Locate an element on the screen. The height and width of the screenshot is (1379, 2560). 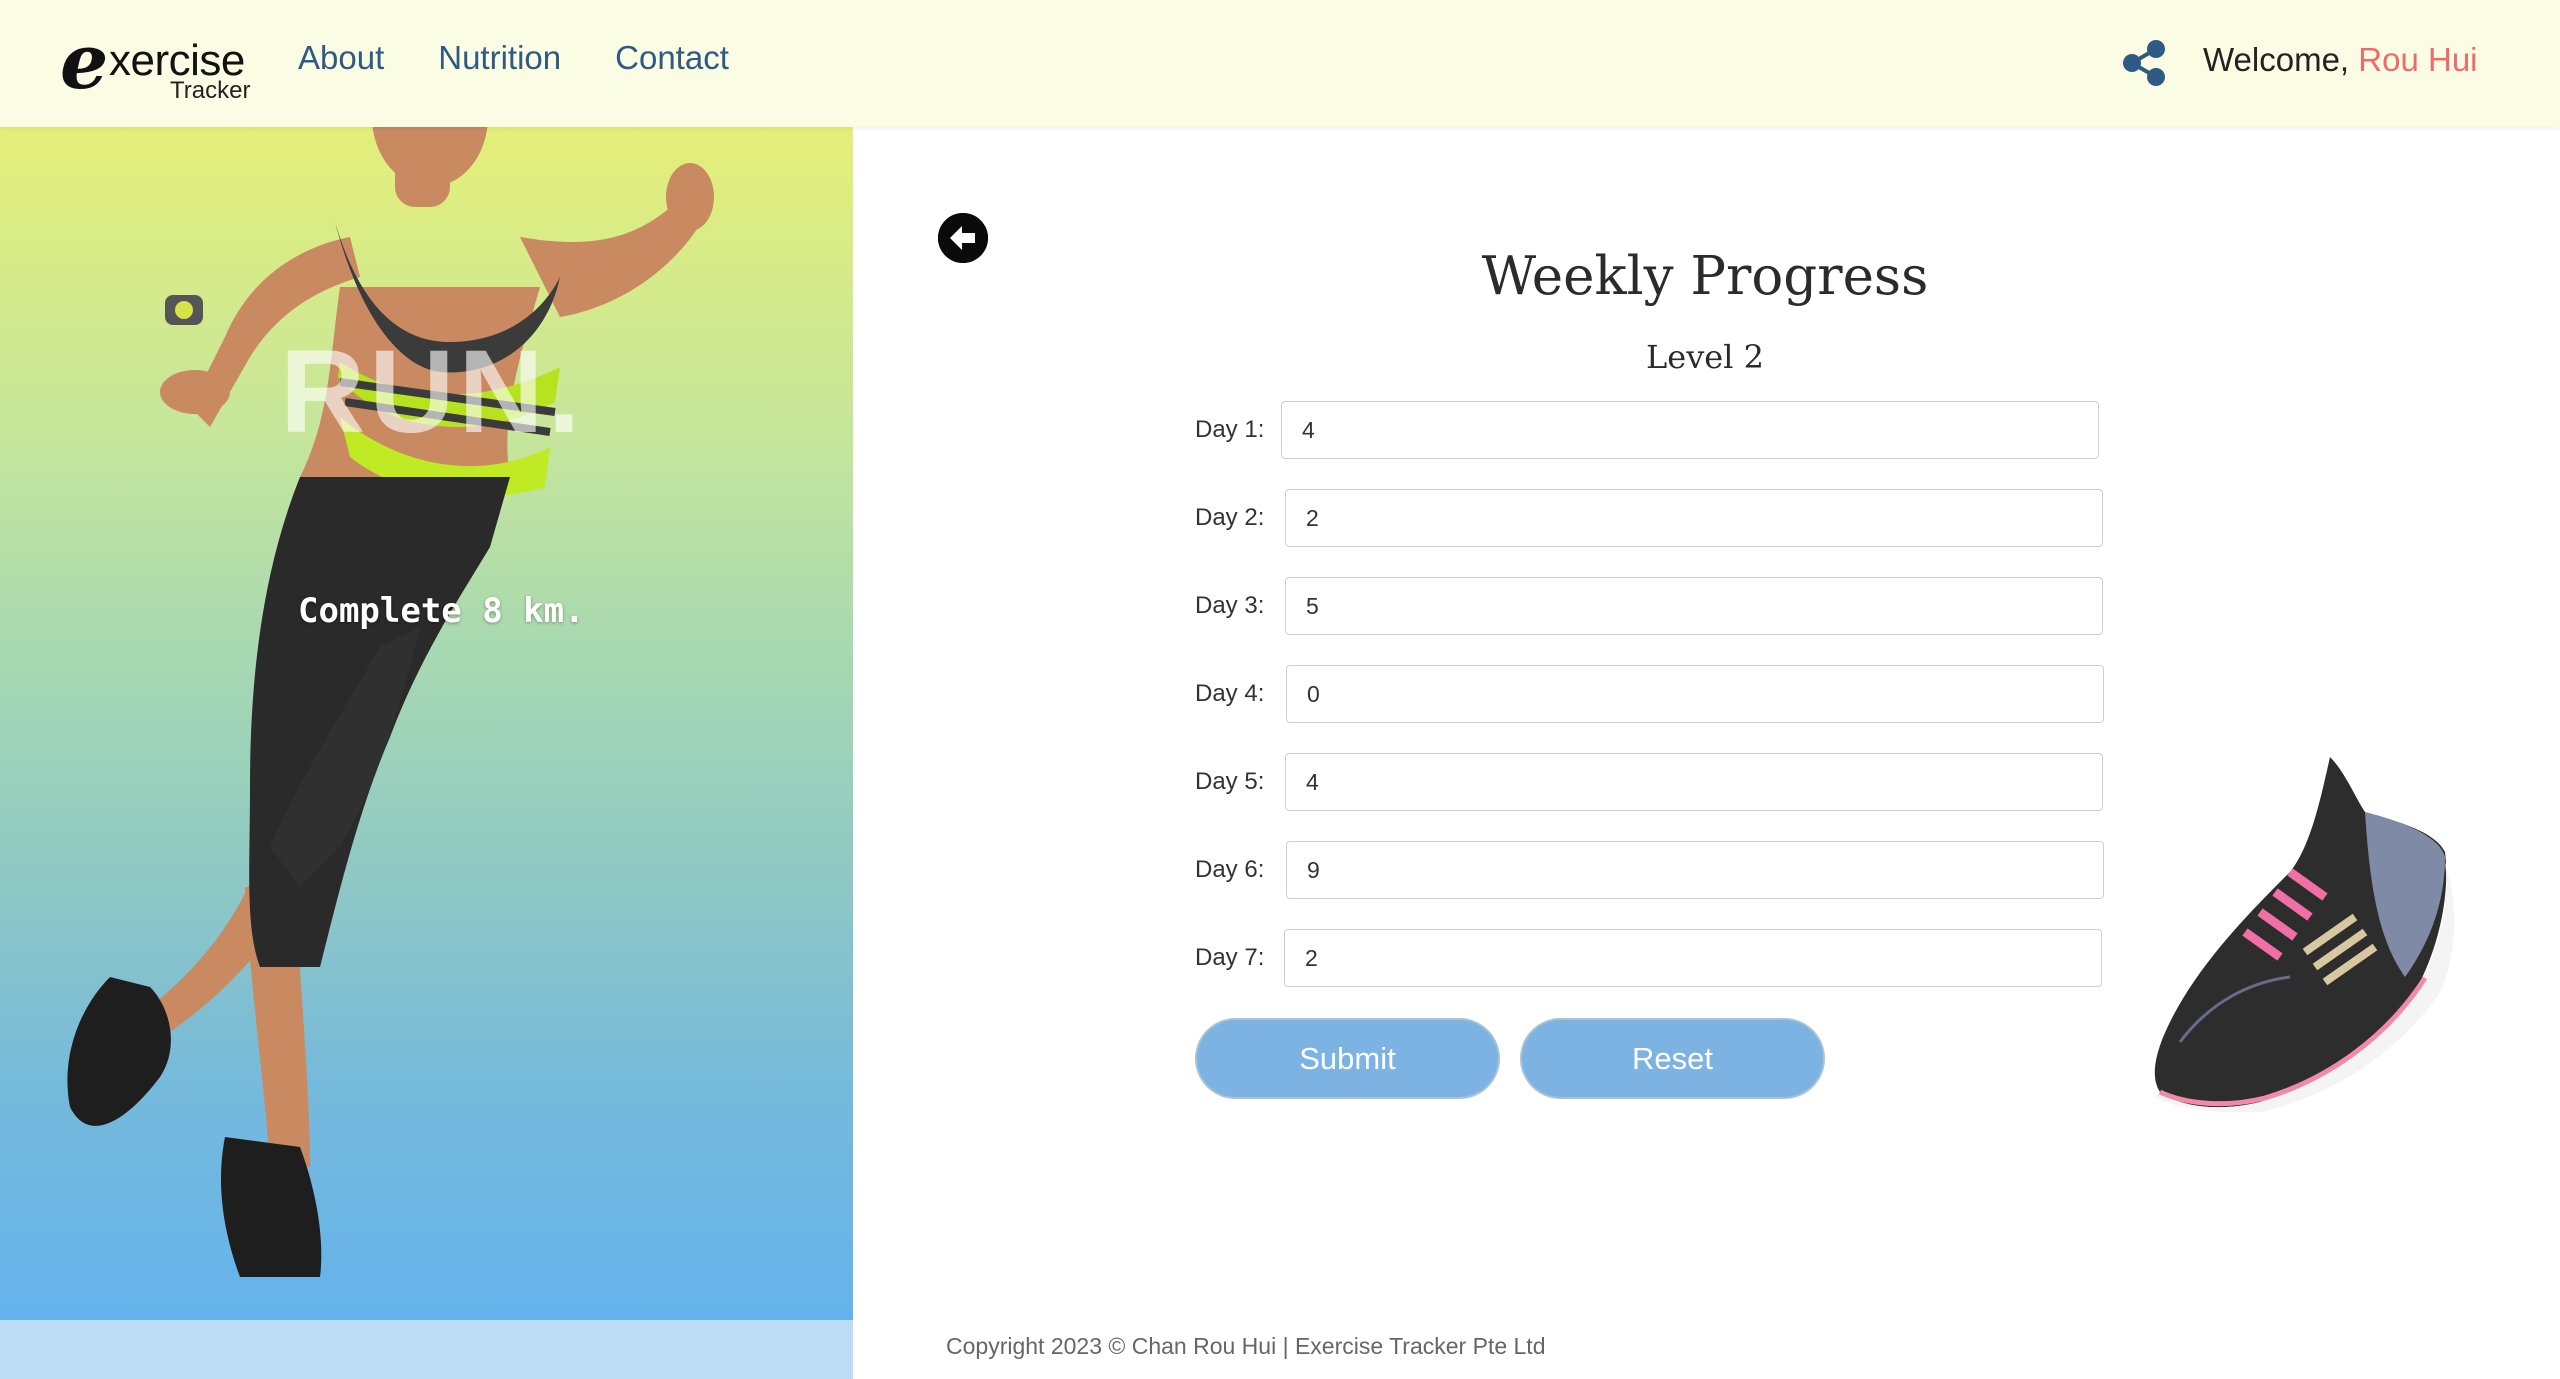
day-6-label: Day 6: is located at coordinates (1230, 869).